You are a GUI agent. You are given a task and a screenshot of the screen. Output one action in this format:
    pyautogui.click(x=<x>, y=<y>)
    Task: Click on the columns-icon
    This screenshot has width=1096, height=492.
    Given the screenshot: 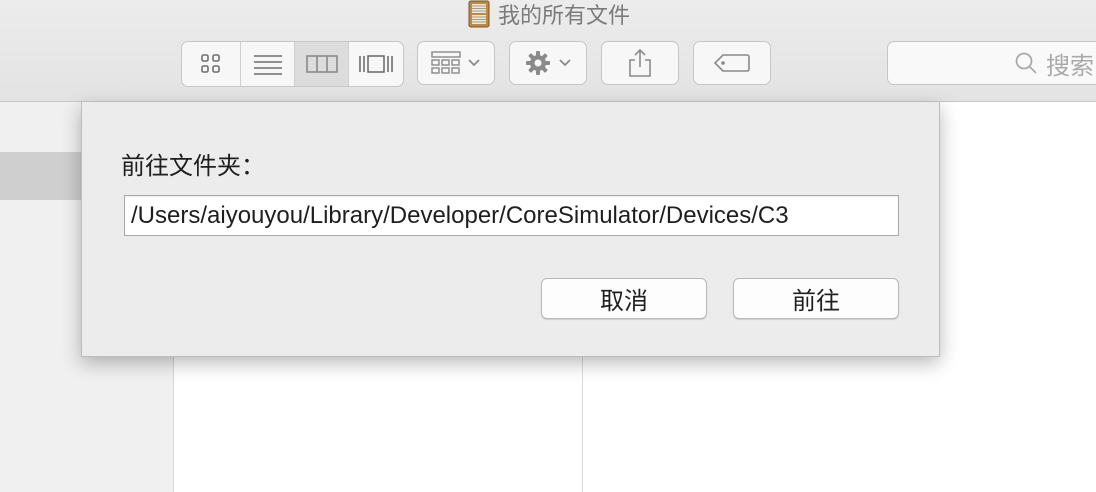 What is the action you would take?
    pyautogui.click(x=321, y=64)
    